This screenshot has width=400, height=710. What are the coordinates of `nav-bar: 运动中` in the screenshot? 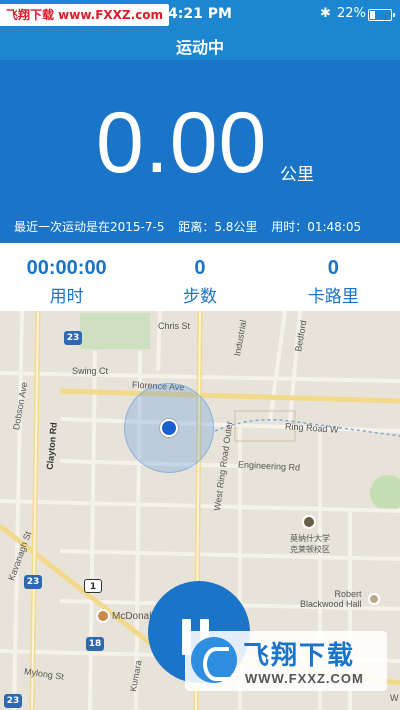 It's located at (200, 45).